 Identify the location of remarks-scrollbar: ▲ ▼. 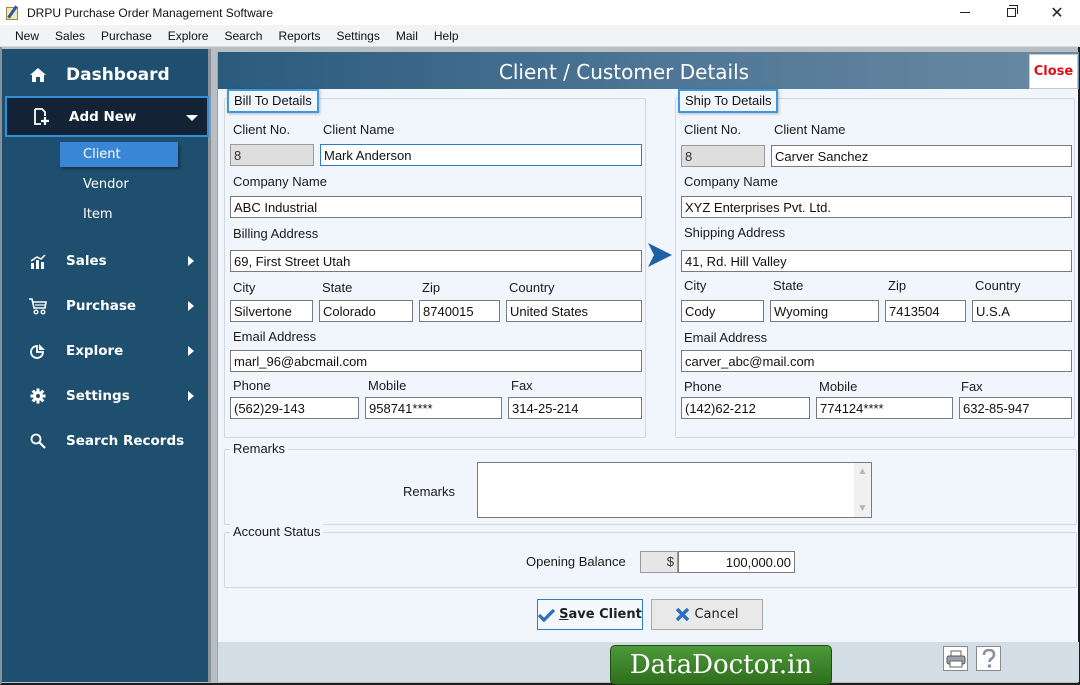
(862, 490).